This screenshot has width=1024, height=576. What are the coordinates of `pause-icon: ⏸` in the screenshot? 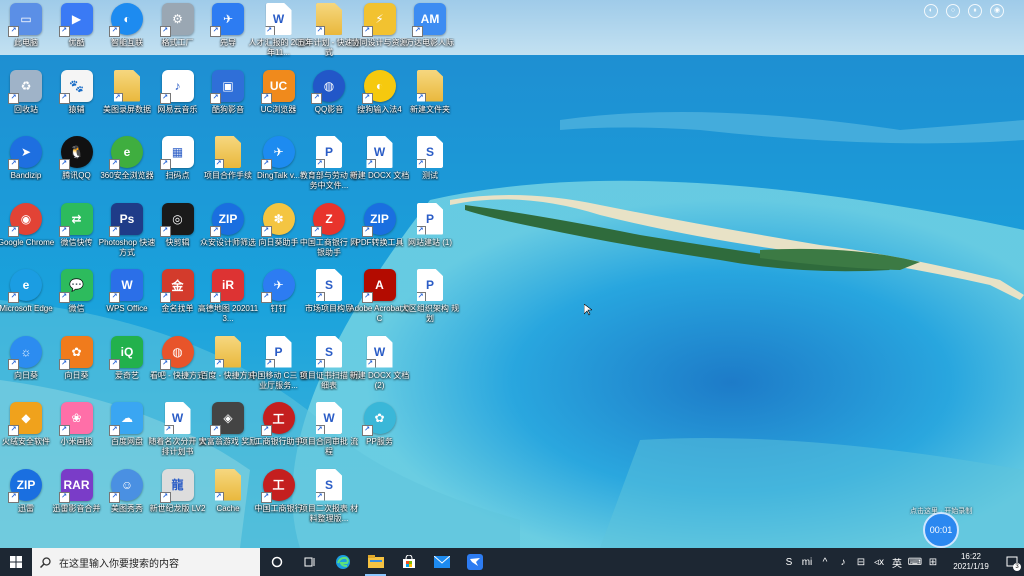 It's located at (975, 11).